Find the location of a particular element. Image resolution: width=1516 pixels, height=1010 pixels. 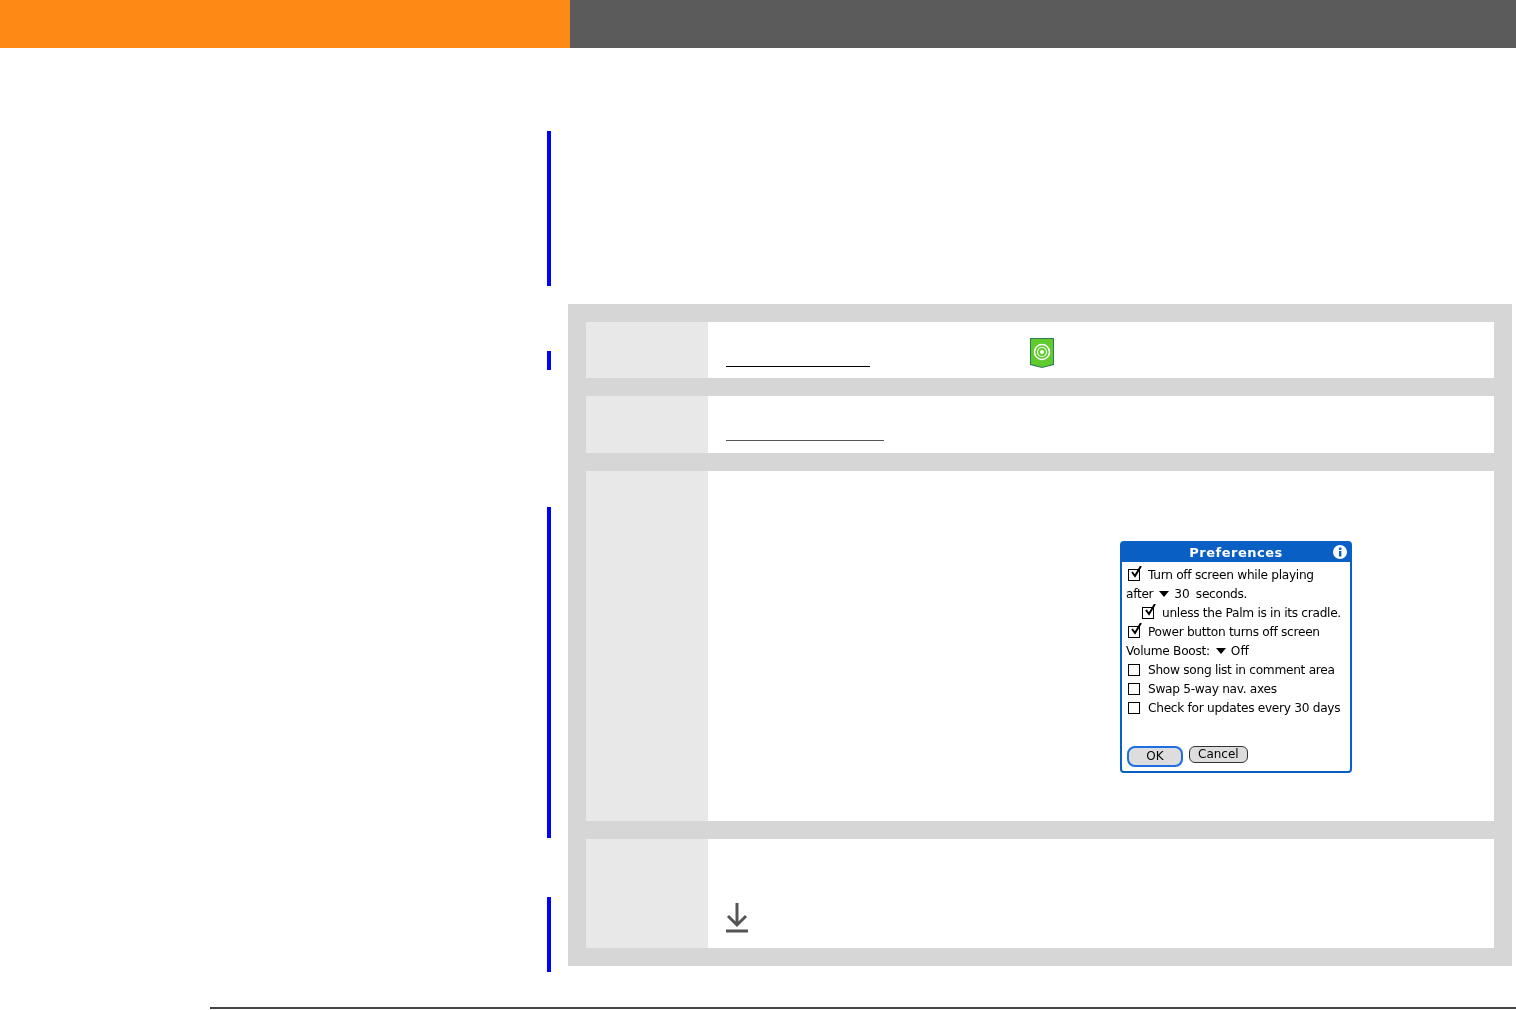

checkbox-label: unless the Palm is in its cradle. is located at coordinates (1251, 613).